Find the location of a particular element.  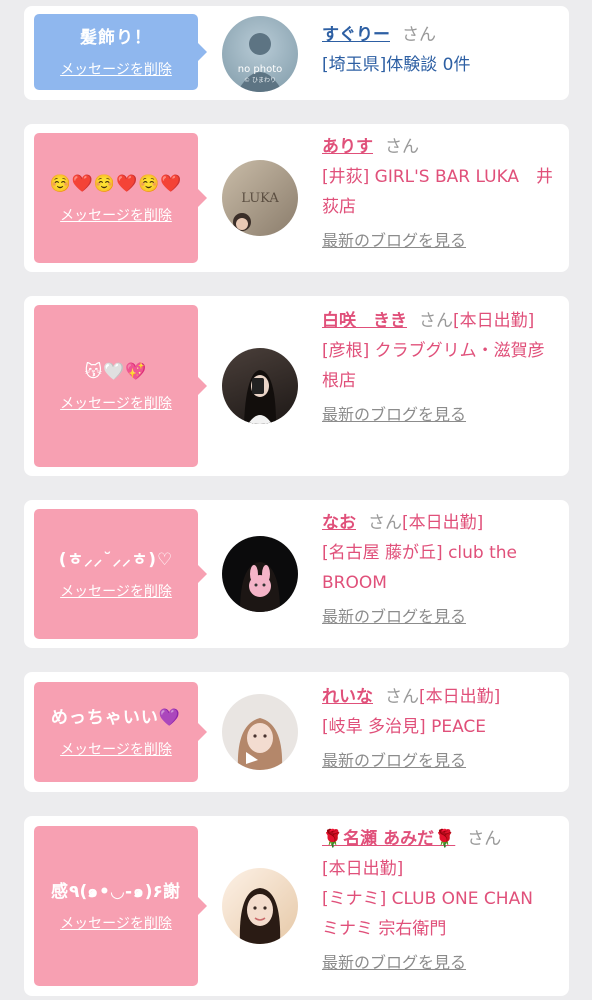

no-photo-label: no photo is located at coordinates (260, 69).